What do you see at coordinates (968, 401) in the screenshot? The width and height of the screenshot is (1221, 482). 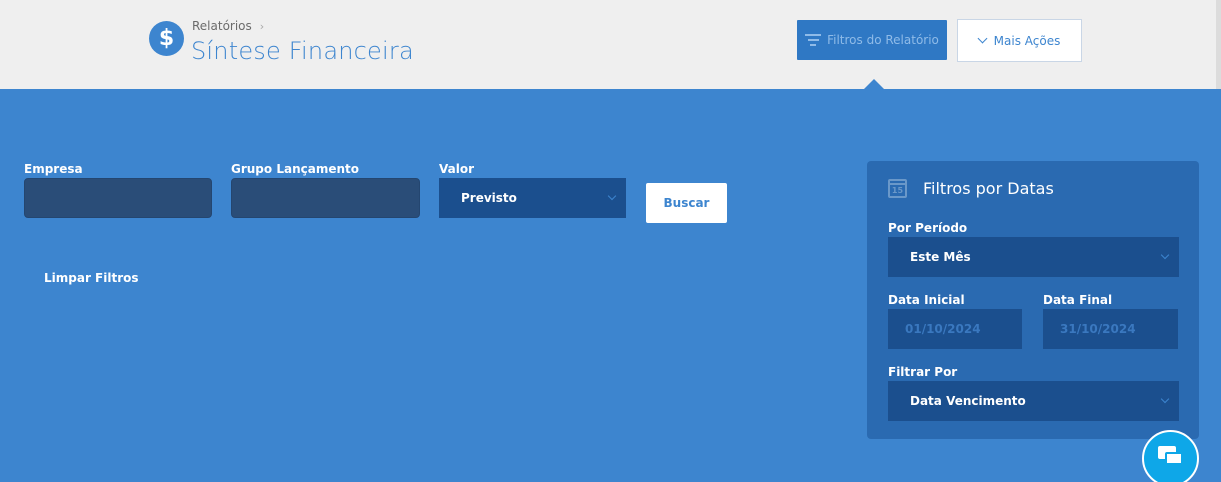 I see `filter-by-select-value: Data Vencimento` at bounding box center [968, 401].